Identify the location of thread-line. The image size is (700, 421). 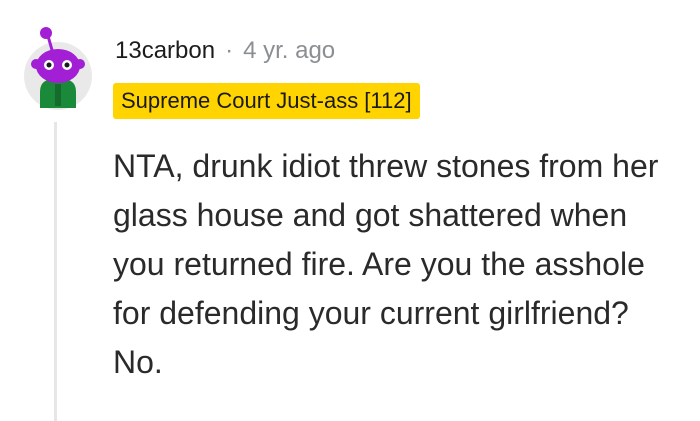
(55, 271).